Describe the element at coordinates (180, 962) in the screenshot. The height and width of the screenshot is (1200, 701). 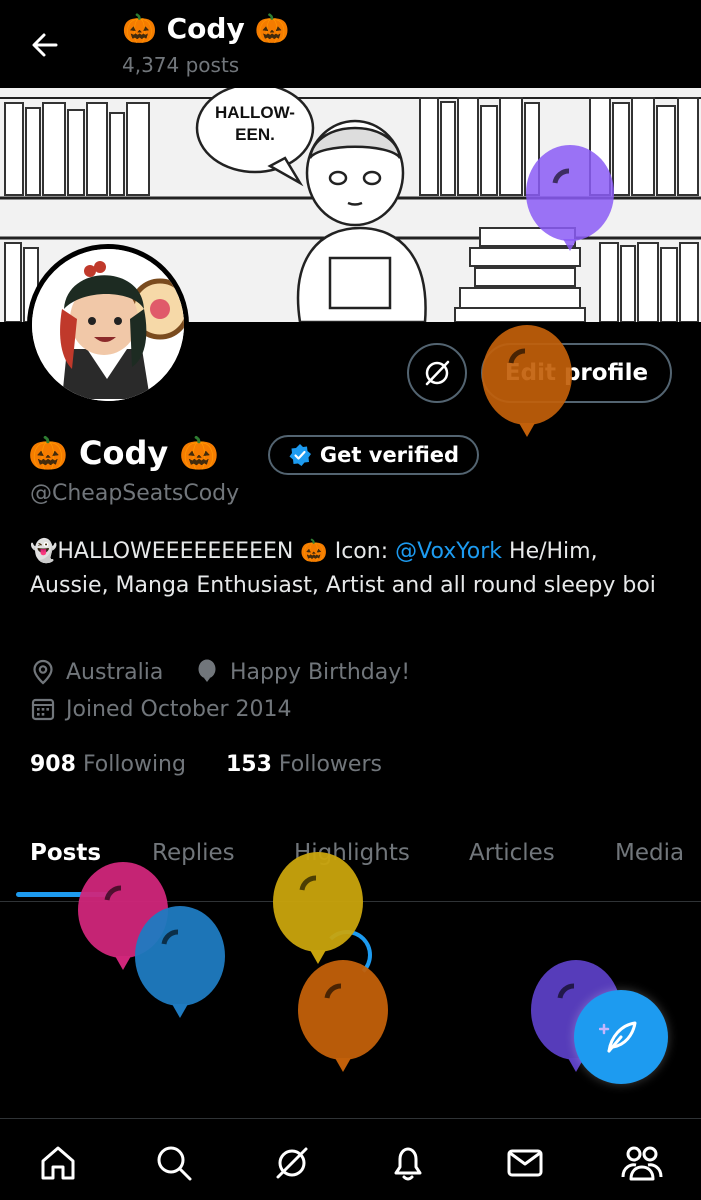
I see `balloon-blue` at that location.